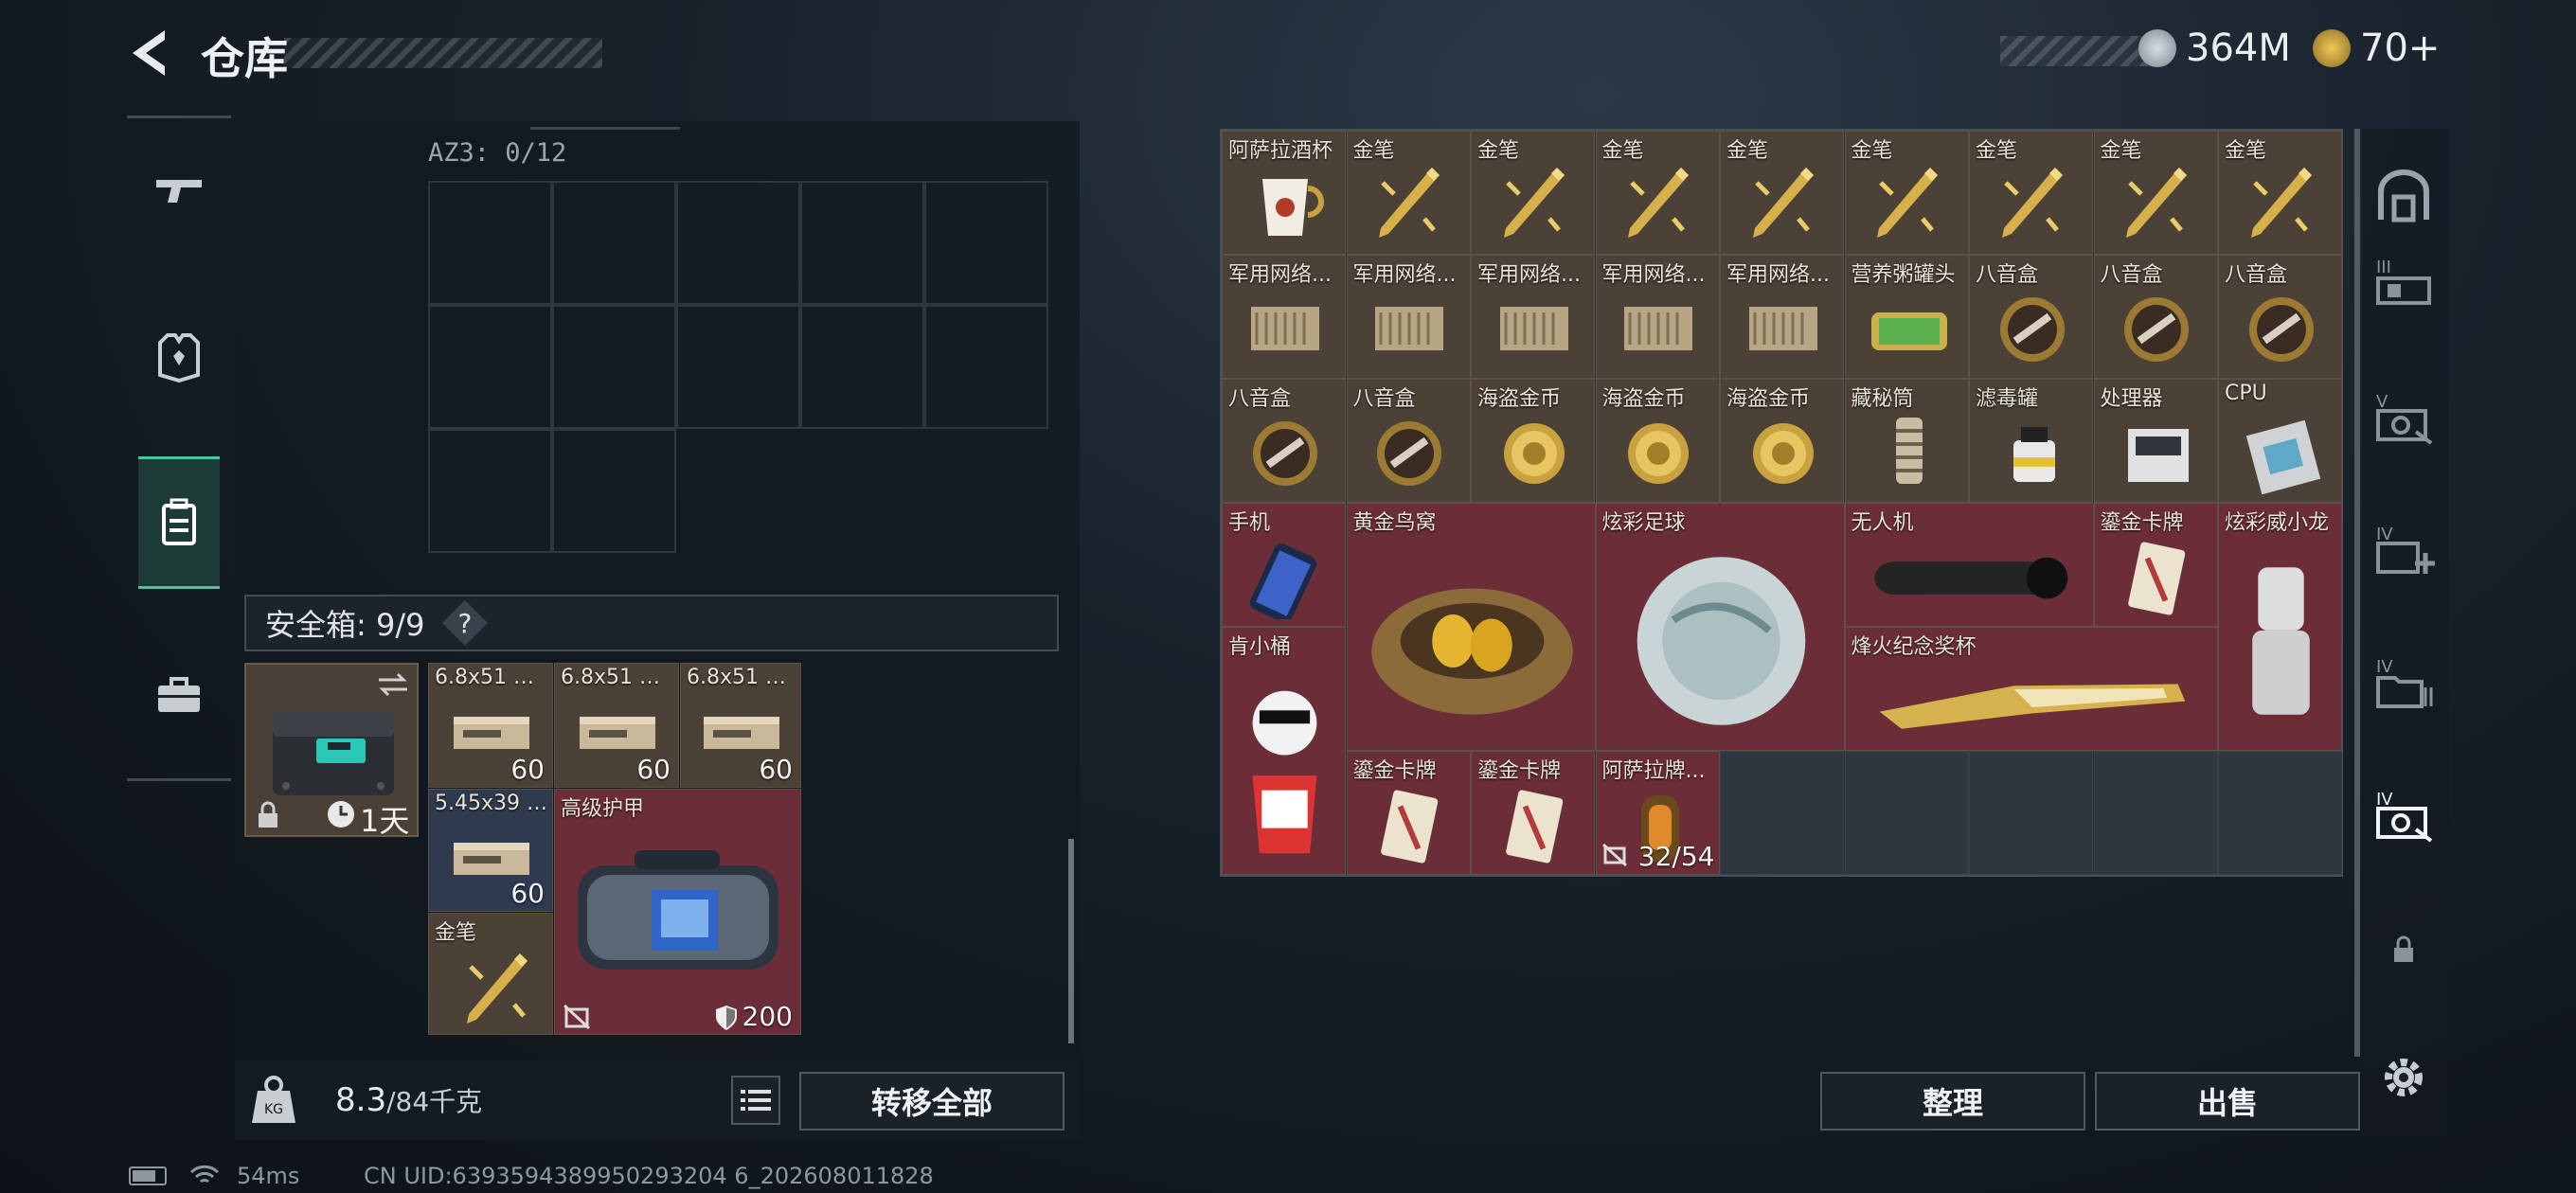  I want to click on stash-item: 藏秘筒, so click(1906, 441).